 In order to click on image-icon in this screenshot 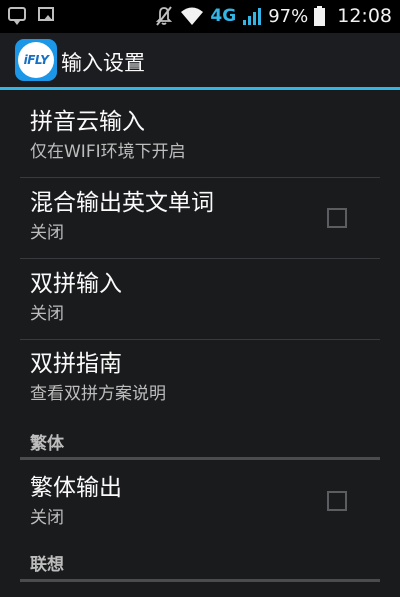, I will do `click(46, 14)`.